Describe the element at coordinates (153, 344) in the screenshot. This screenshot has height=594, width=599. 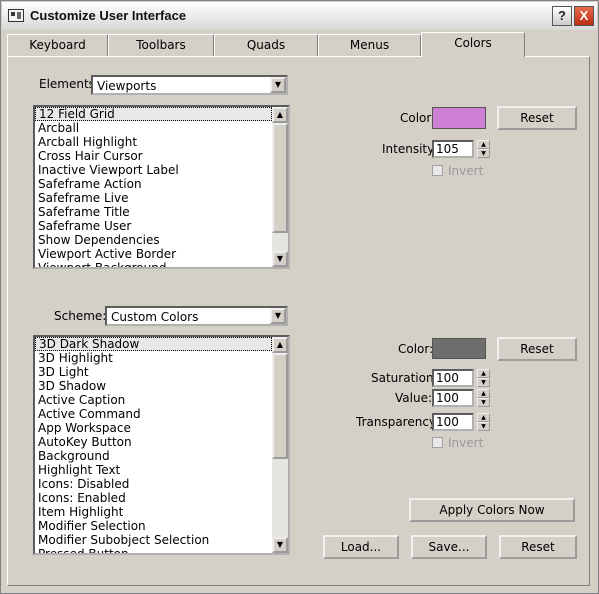
I see `list-item: 3D Dark Shadow` at that location.